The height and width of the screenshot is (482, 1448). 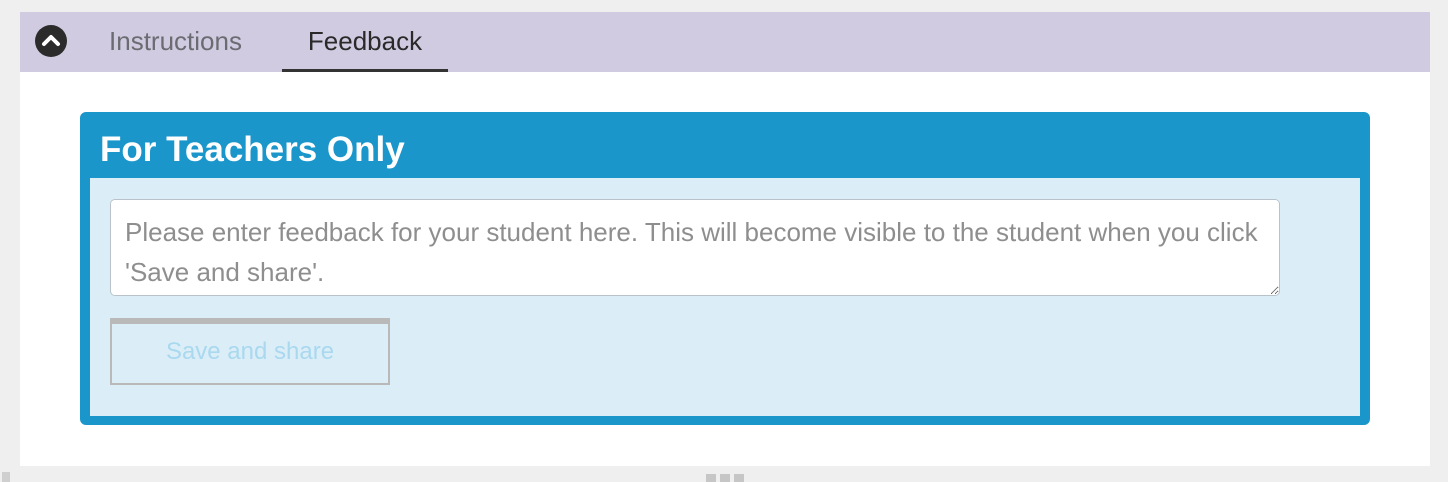 What do you see at coordinates (725, 42) in the screenshot?
I see `tab-bar: Instructions Feedback` at bounding box center [725, 42].